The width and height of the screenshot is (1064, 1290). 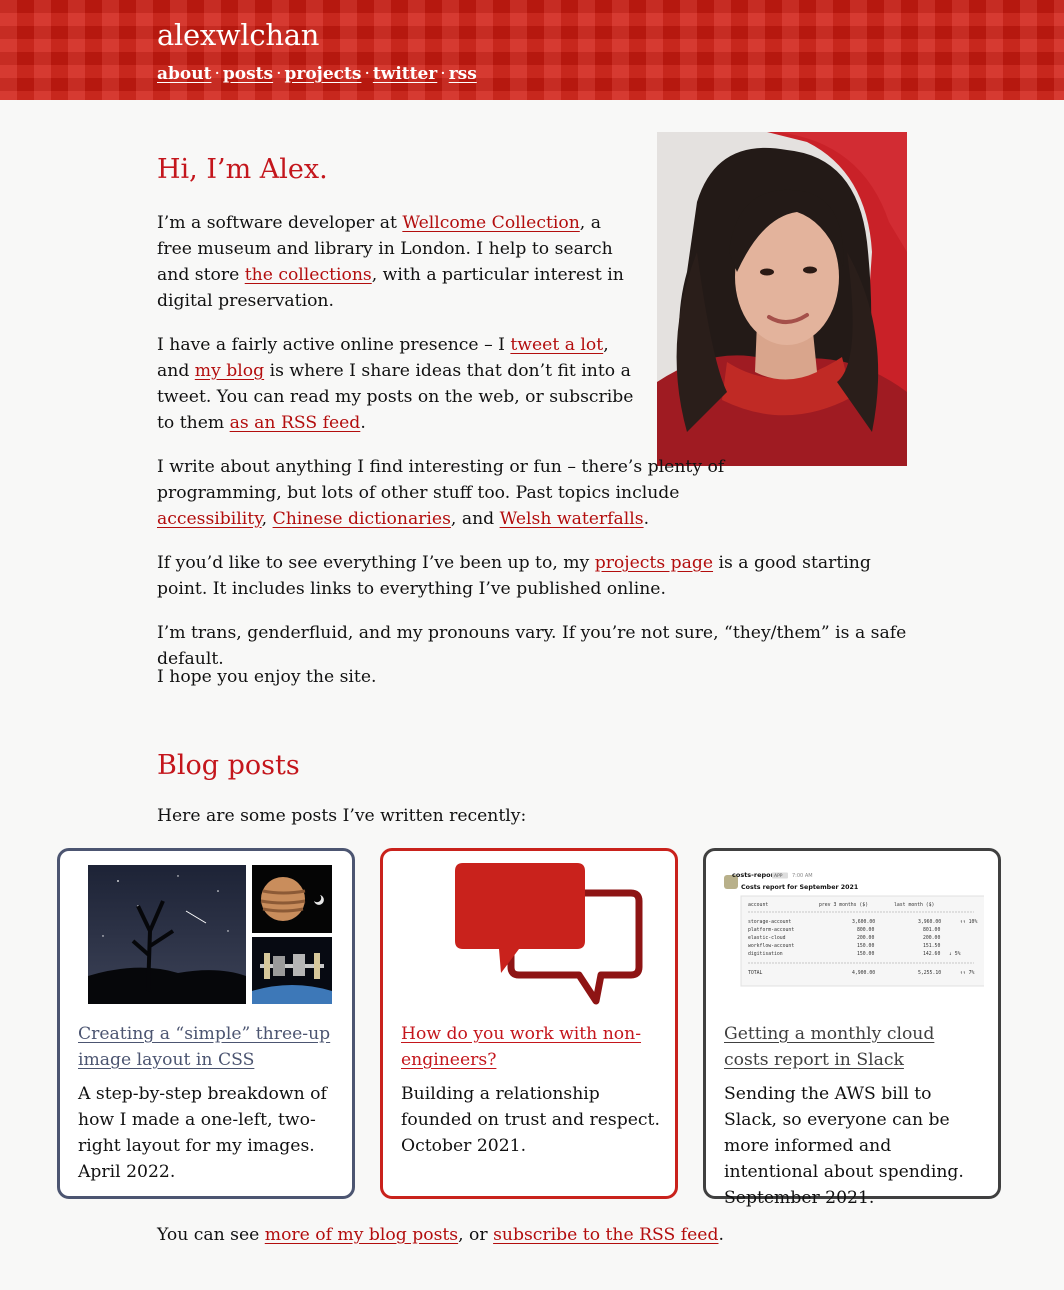 I want to click on portrait-illustration, so click(x=782, y=299).